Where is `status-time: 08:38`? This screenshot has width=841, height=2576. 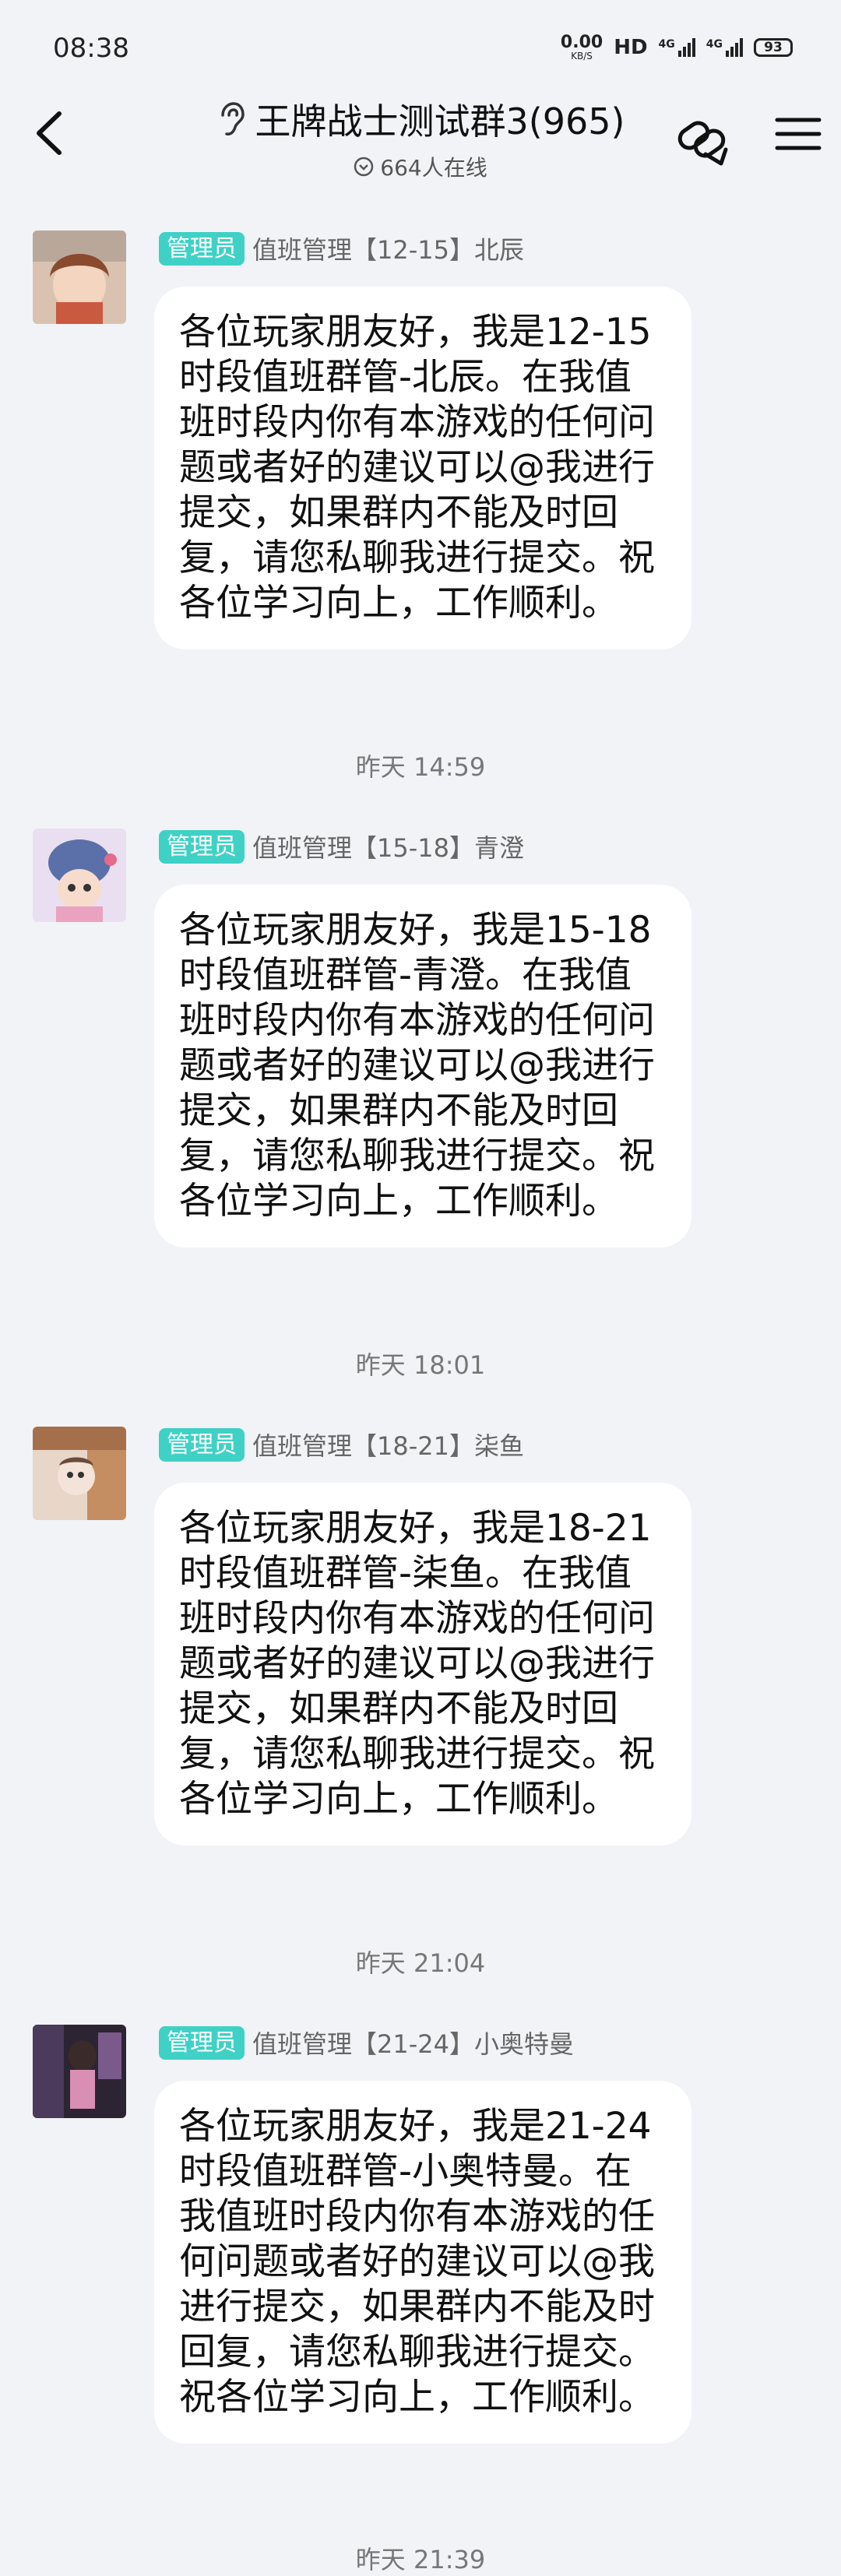 status-time: 08:38 is located at coordinates (91, 48).